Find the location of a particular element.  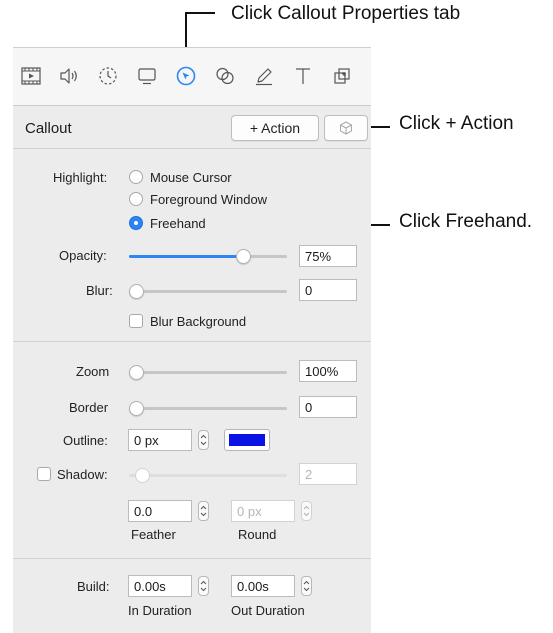

opacity-input: 75% is located at coordinates (328, 256).